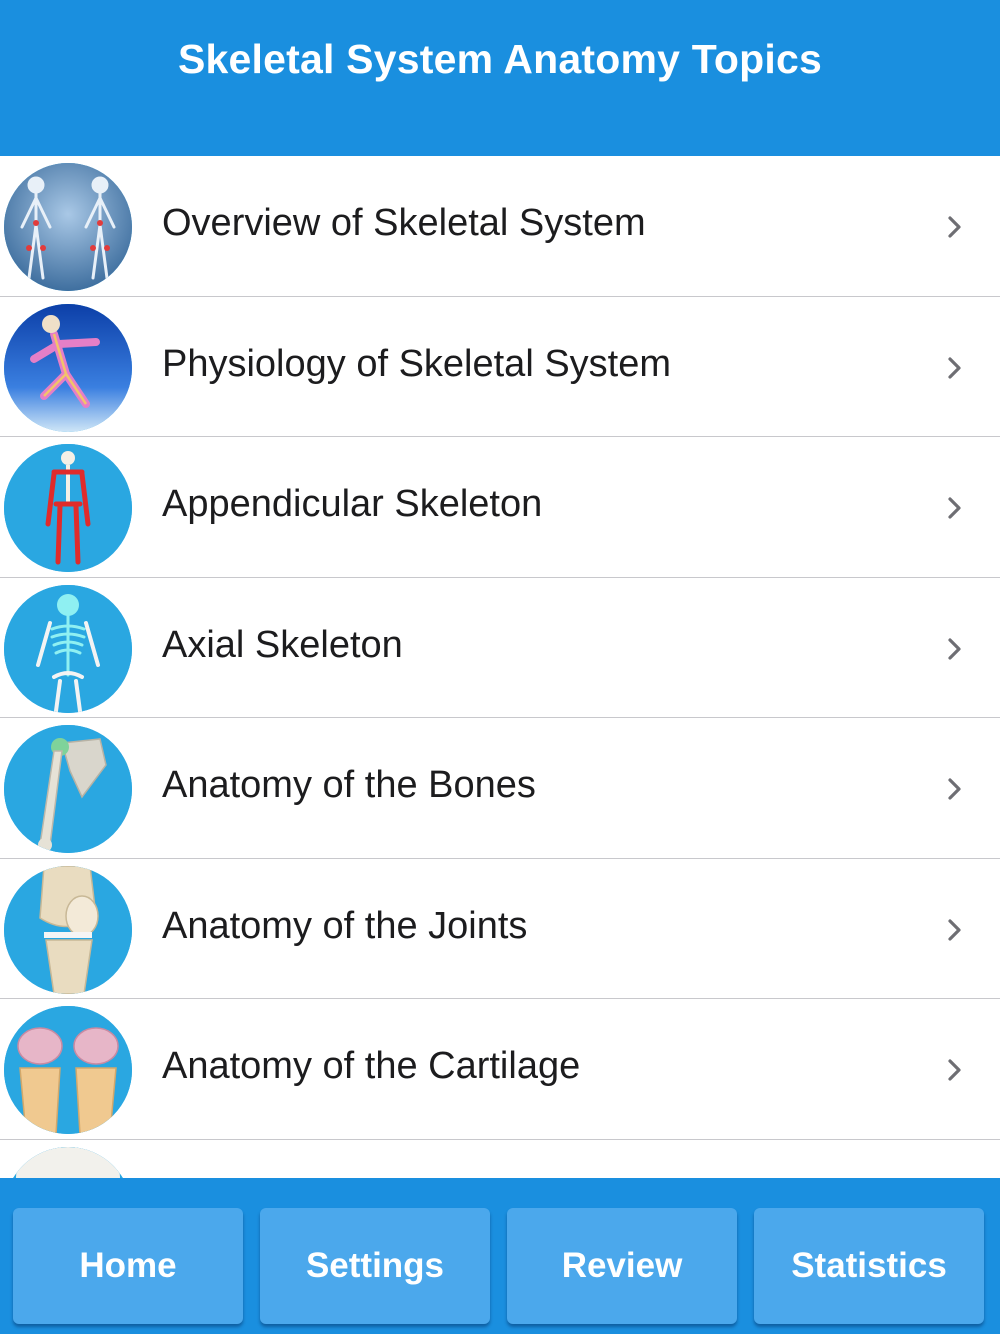 This screenshot has height=1334, width=1000. I want to click on list-item-joints: Anatomy of the Joints, so click(500, 929).